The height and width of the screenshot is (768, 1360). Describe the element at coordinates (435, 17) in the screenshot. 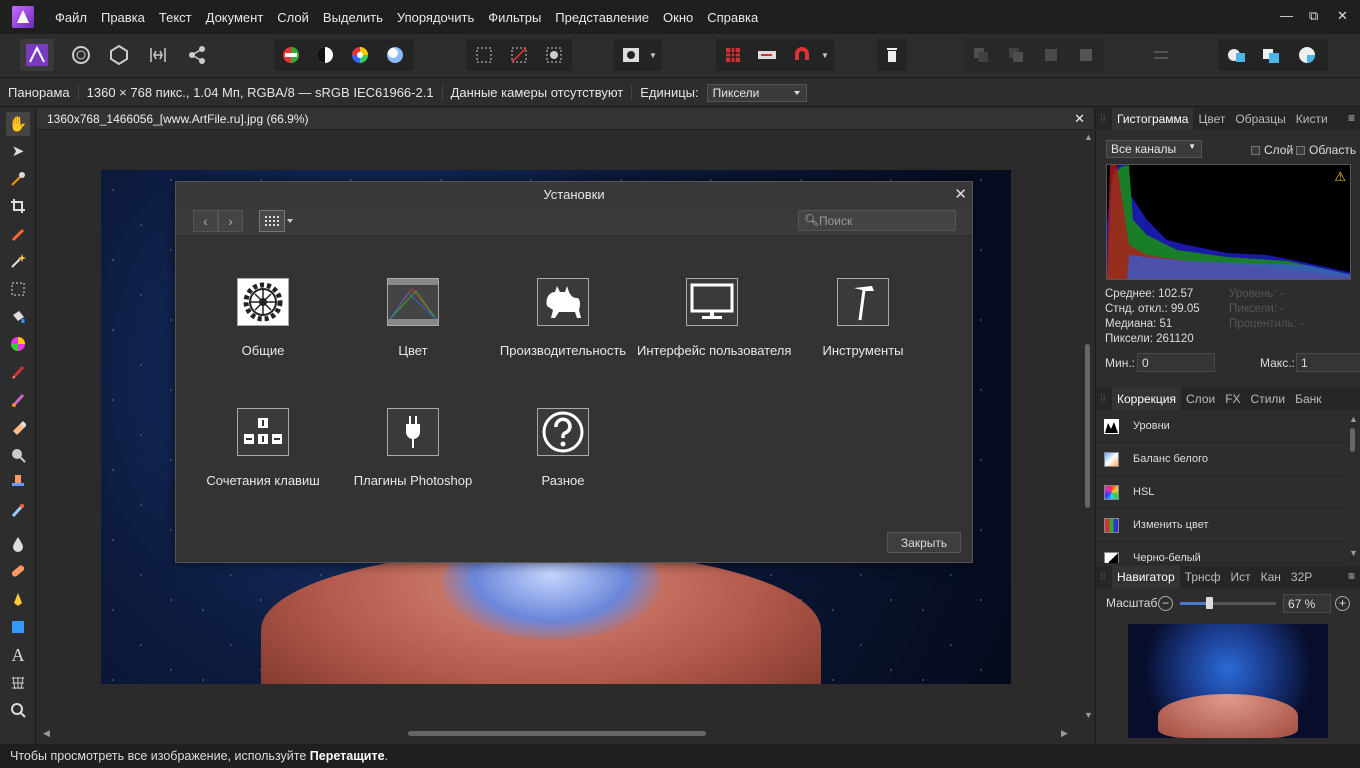

I see `menu-arrange: Упорядочить` at that location.